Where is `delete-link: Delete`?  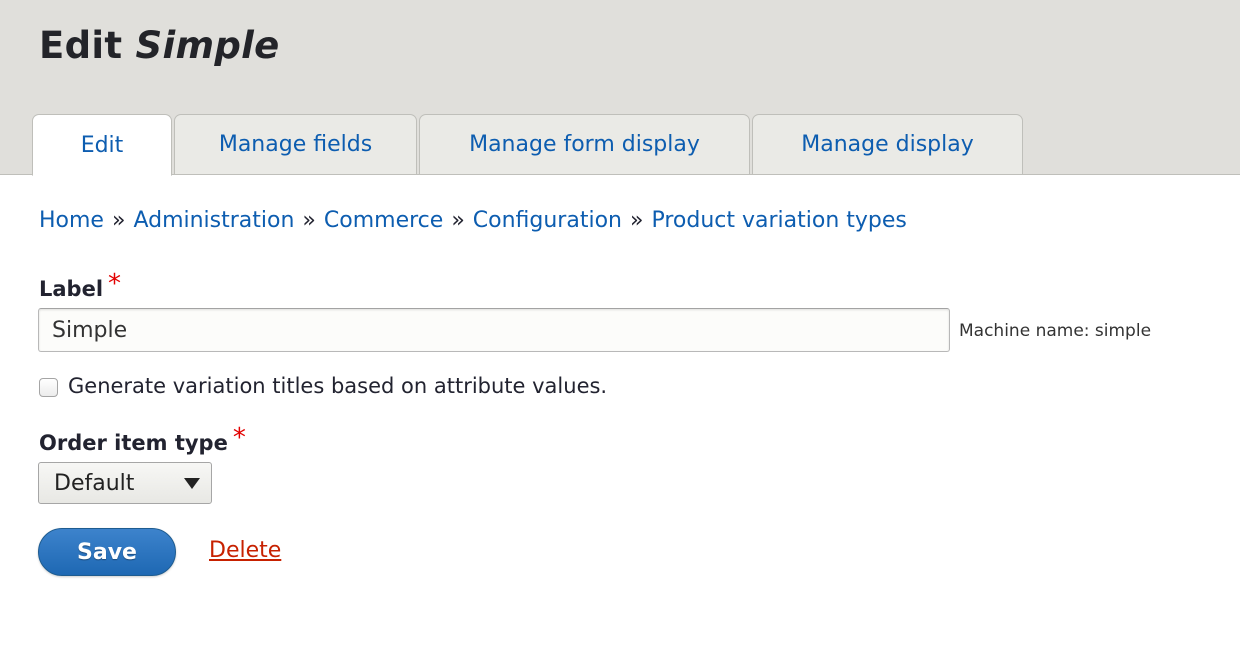
delete-link: Delete is located at coordinates (245, 550).